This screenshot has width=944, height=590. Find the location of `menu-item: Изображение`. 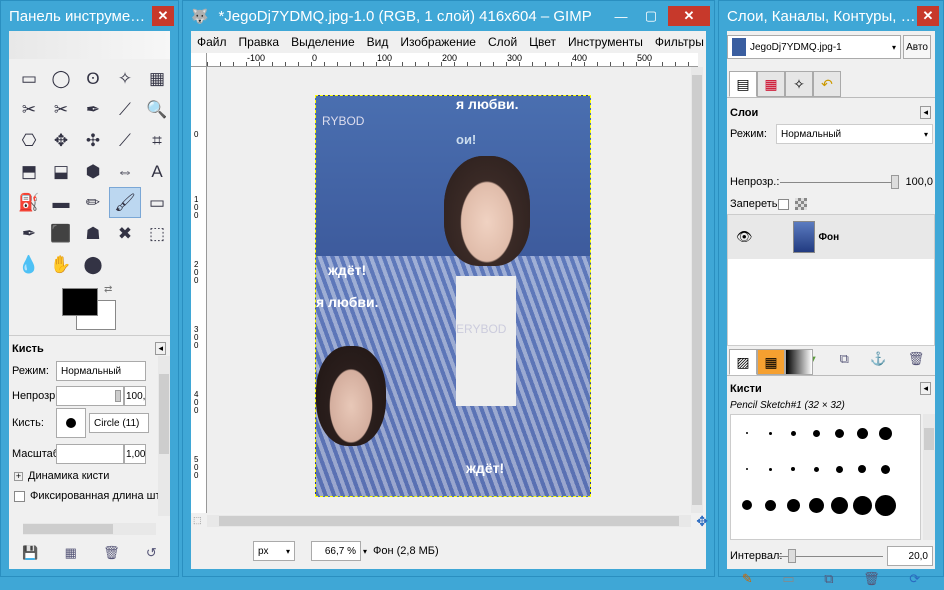

menu-item: Изображение is located at coordinates (438, 42).